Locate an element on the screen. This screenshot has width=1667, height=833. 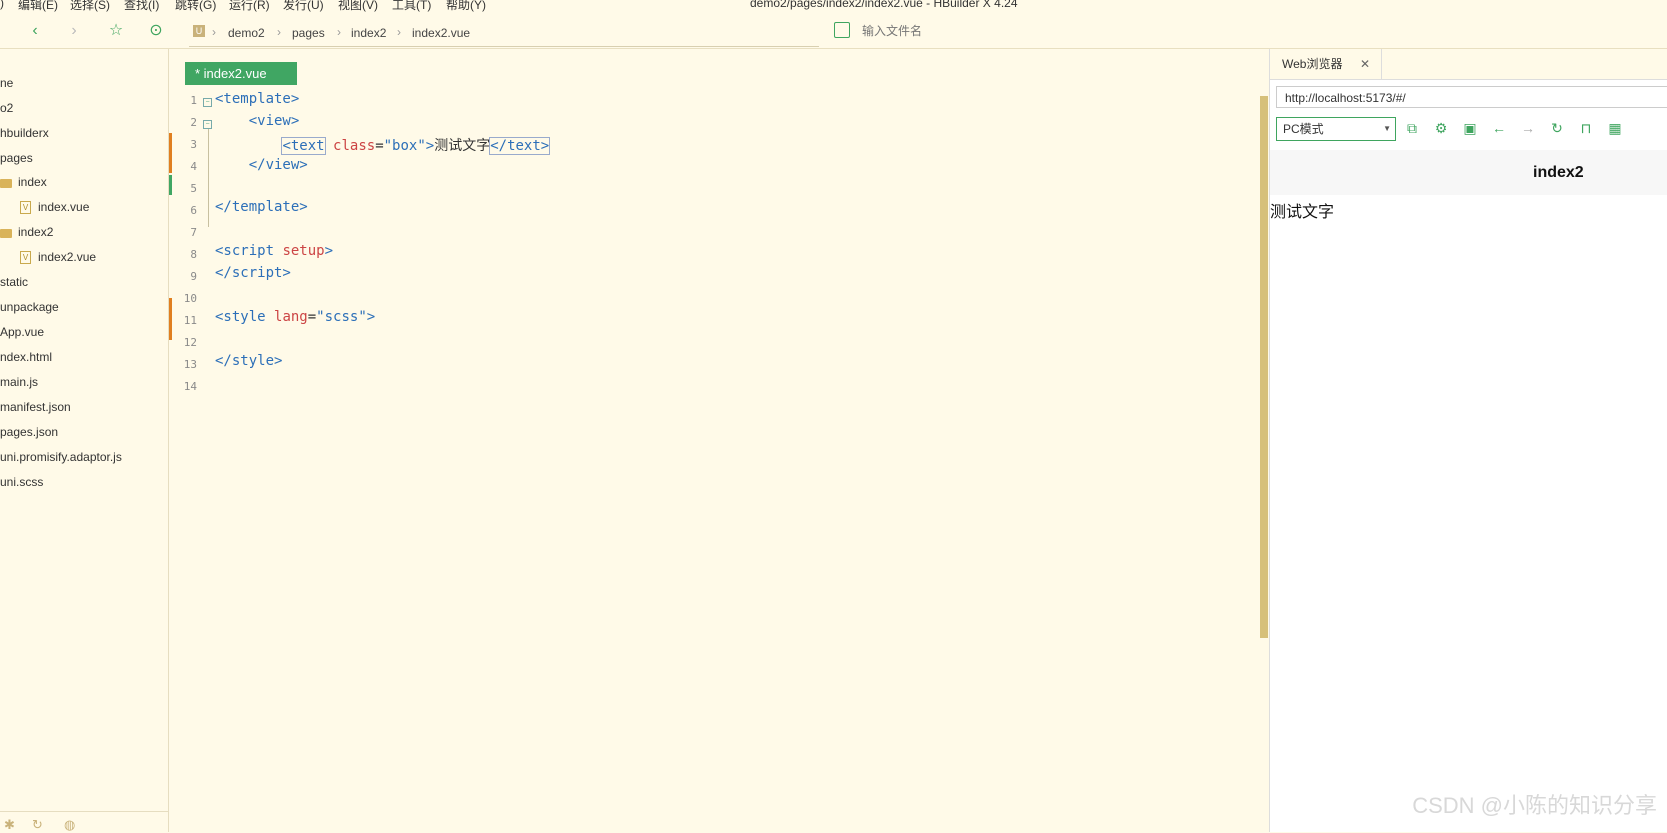
line-number: 13 is located at coordinates (190, 364).